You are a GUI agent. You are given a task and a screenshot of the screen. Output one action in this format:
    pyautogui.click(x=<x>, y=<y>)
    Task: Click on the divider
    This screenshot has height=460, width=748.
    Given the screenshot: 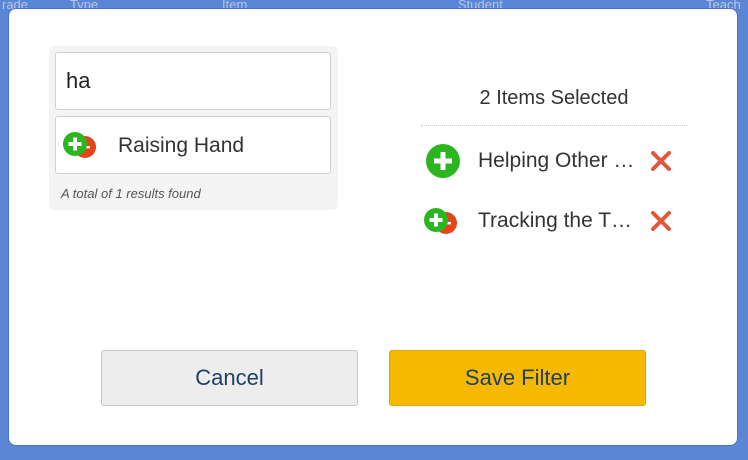 What is the action you would take?
    pyautogui.click(x=554, y=125)
    